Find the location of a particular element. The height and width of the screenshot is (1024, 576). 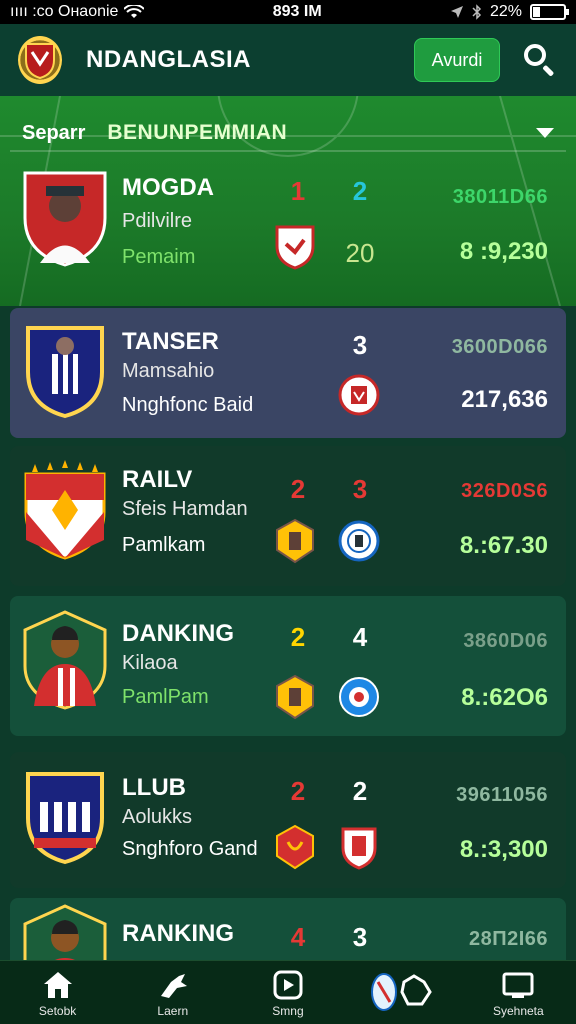

match-value: 217,636 is located at coordinates (504, 399).